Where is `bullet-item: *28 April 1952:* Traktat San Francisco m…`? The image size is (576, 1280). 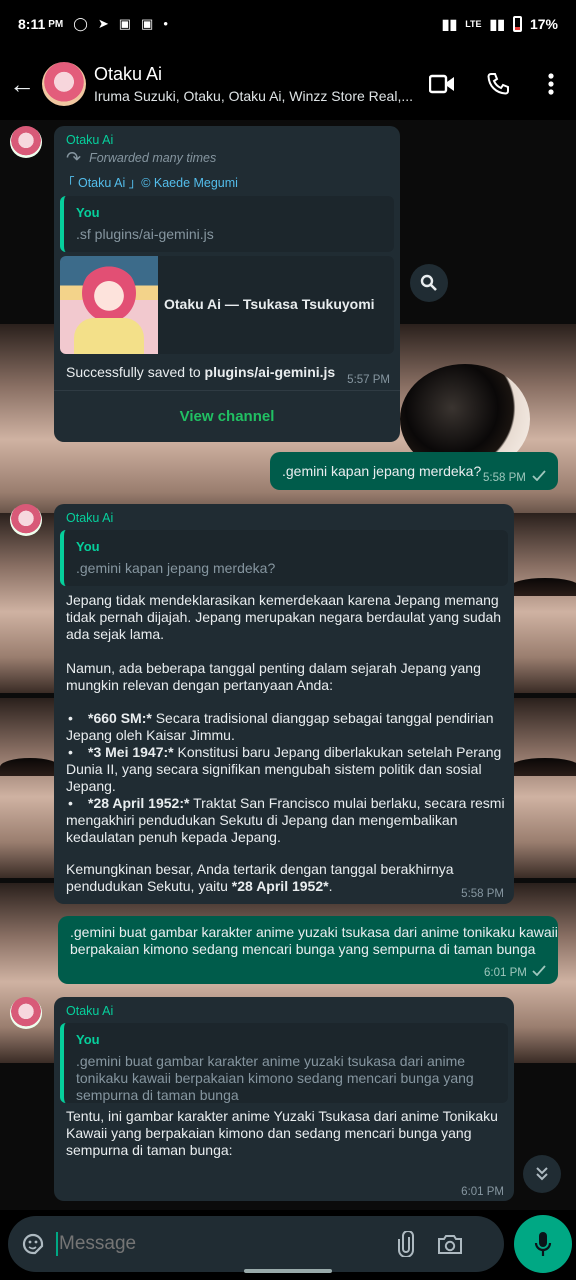 bullet-item: *28 April 1952:* Traktat San Francisco m… is located at coordinates (285, 820).